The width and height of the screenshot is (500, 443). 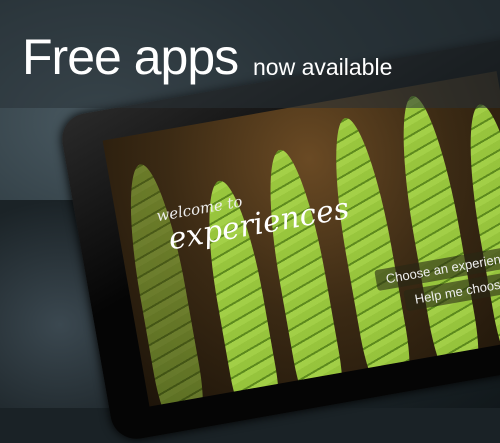 What do you see at coordinates (323, 67) in the screenshot?
I see `headline-subtitle: now available` at bounding box center [323, 67].